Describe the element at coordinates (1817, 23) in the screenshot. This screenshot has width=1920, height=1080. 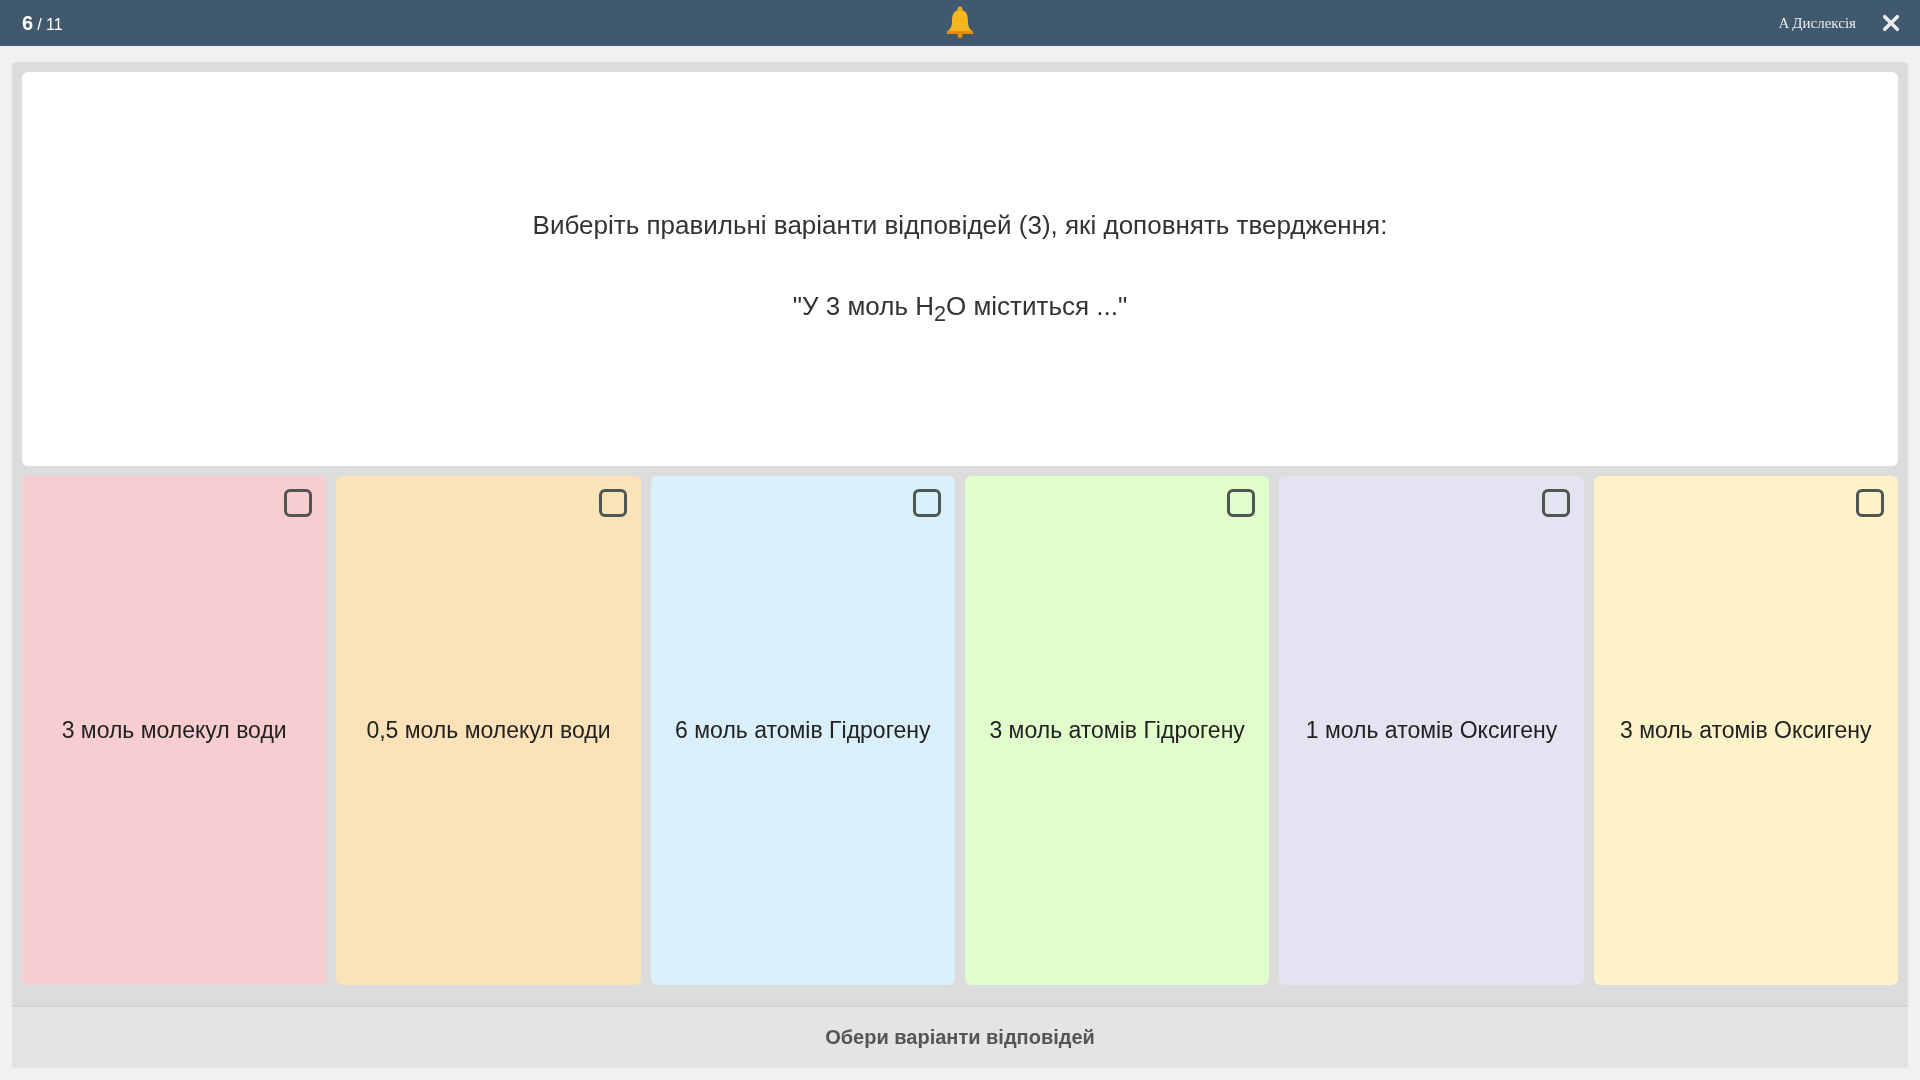
I see `dyslexia-button: A Дислексія` at that location.